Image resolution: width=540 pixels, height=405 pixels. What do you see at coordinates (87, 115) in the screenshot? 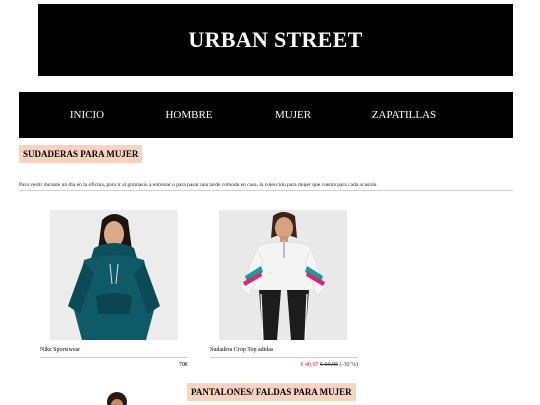
I see `nav-item-inicio: INICIO` at bounding box center [87, 115].